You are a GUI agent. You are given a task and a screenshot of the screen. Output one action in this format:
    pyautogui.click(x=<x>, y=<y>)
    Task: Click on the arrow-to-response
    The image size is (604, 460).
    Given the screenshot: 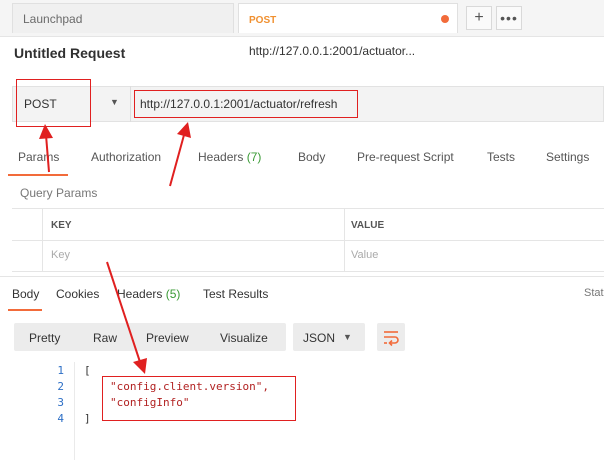 What is the action you would take?
    pyautogui.click(x=126, y=317)
    